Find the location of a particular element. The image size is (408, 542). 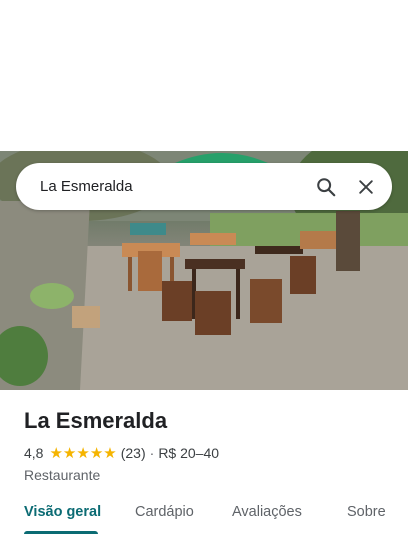

search-icon is located at coordinates (326, 187).